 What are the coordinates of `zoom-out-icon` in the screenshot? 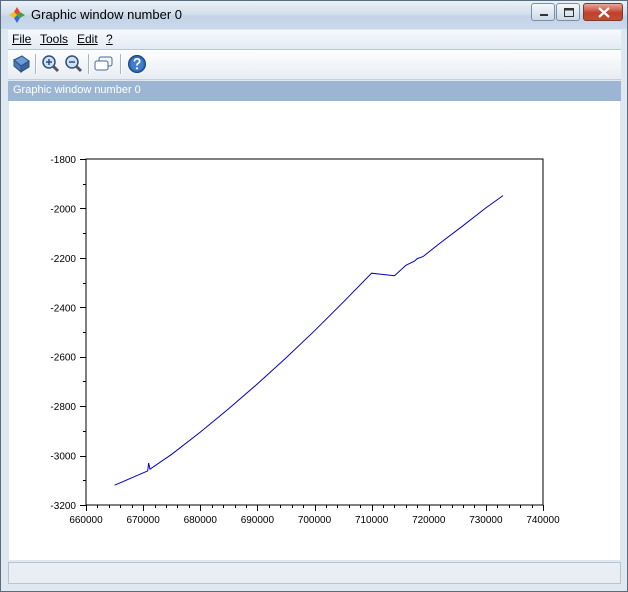 It's located at (74, 64).